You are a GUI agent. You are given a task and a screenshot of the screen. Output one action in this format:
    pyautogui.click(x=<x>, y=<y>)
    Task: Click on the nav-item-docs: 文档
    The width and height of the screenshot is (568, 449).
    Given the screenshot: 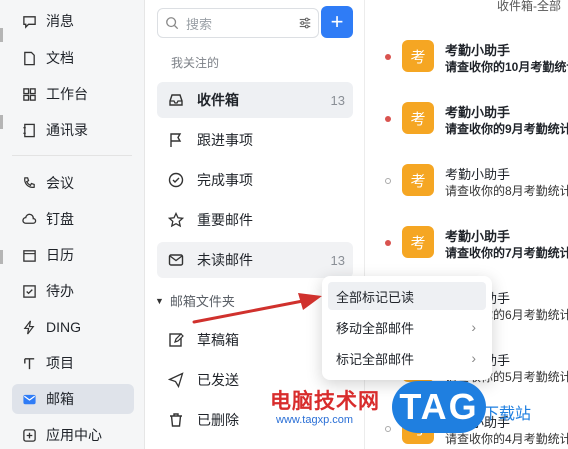 What is the action you would take?
    pyautogui.click(x=73, y=58)
    